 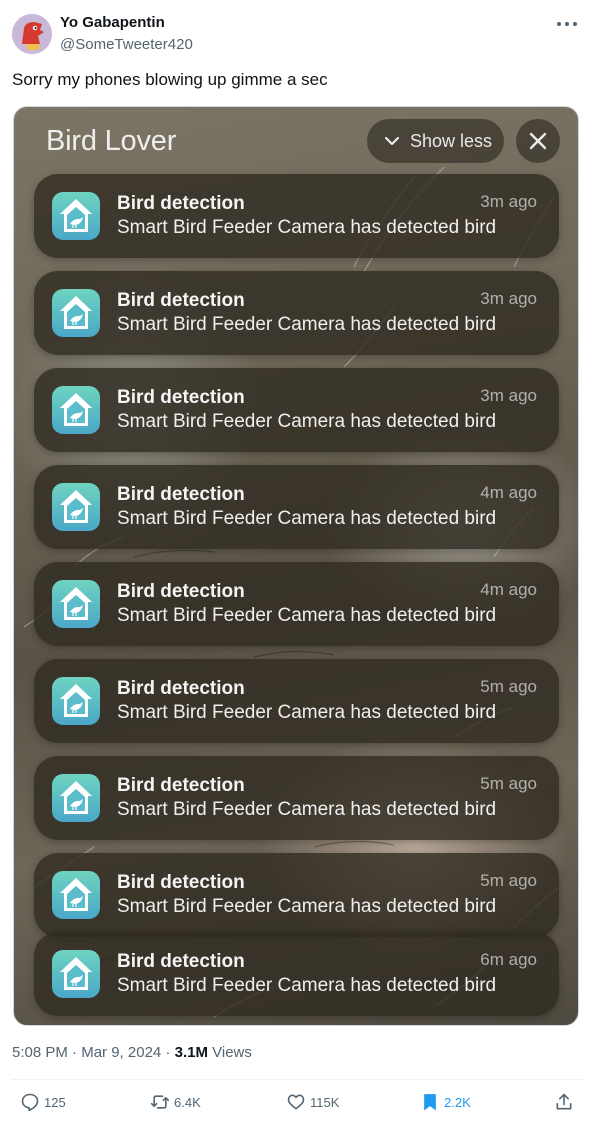 I want to click on reply-count: 125, so click(x=55, y=1102).